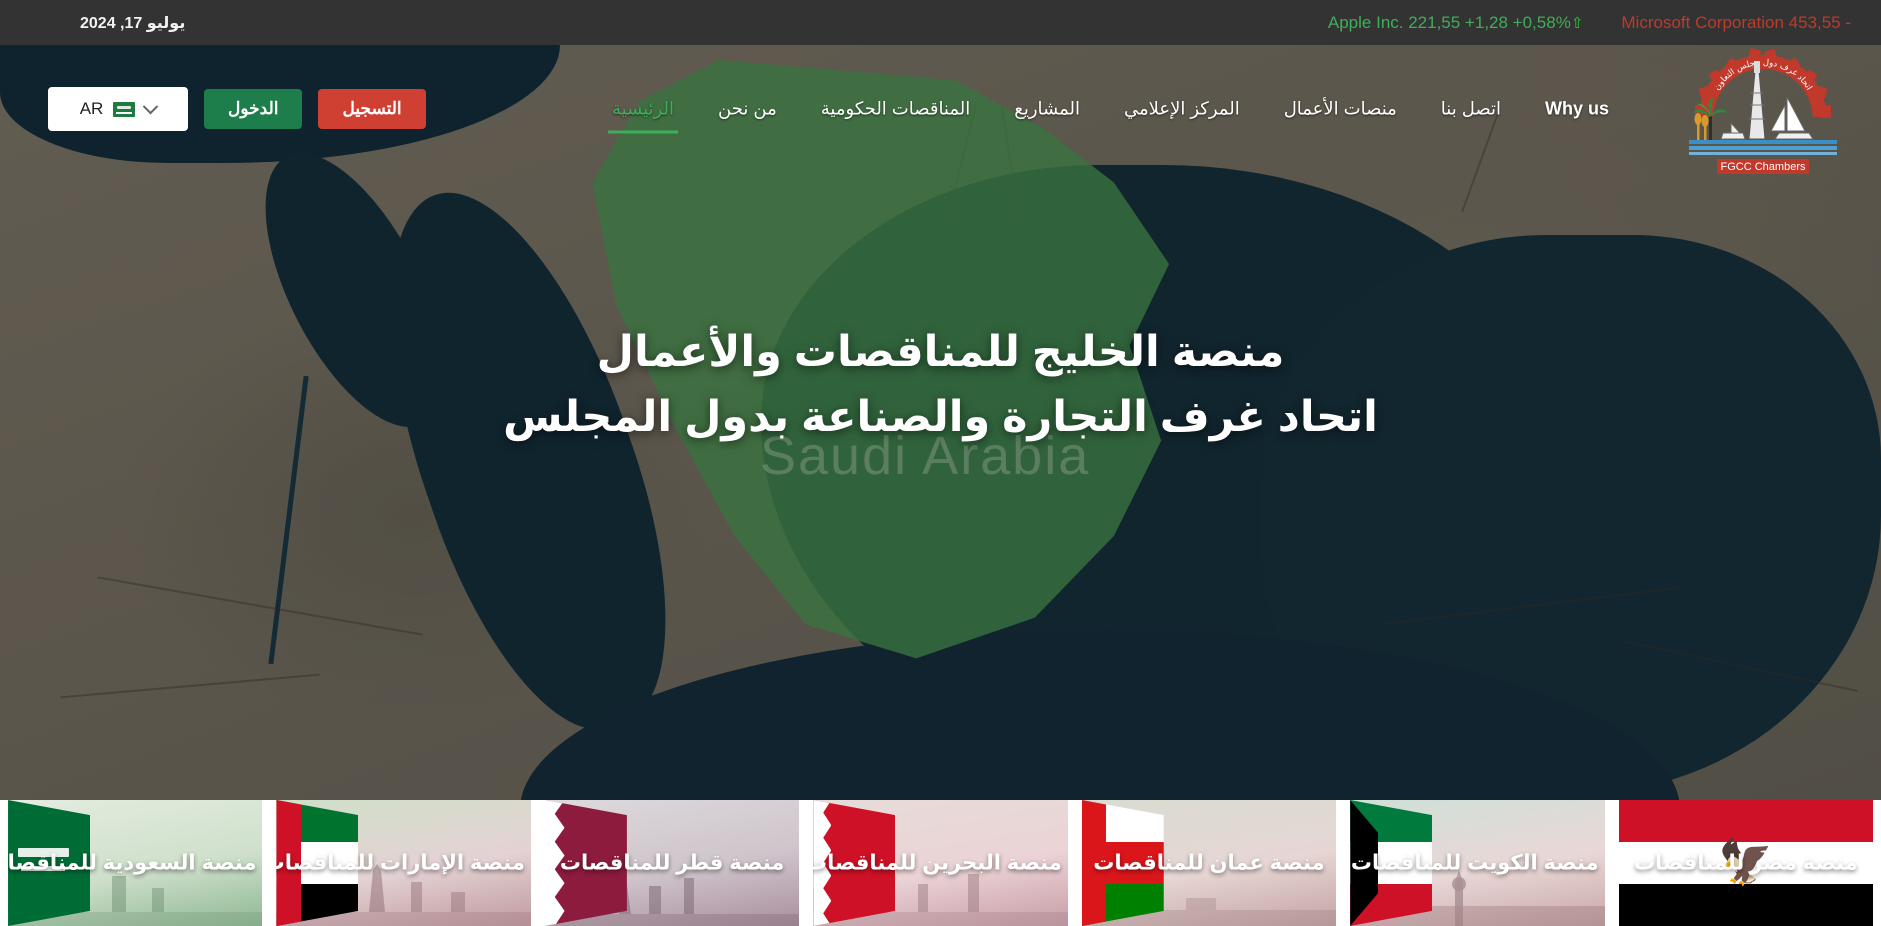 This screenshot has width=1881, height=926. I want to click on navbar-left-controls: AR الدخول التسجيل, so click(237, 109).